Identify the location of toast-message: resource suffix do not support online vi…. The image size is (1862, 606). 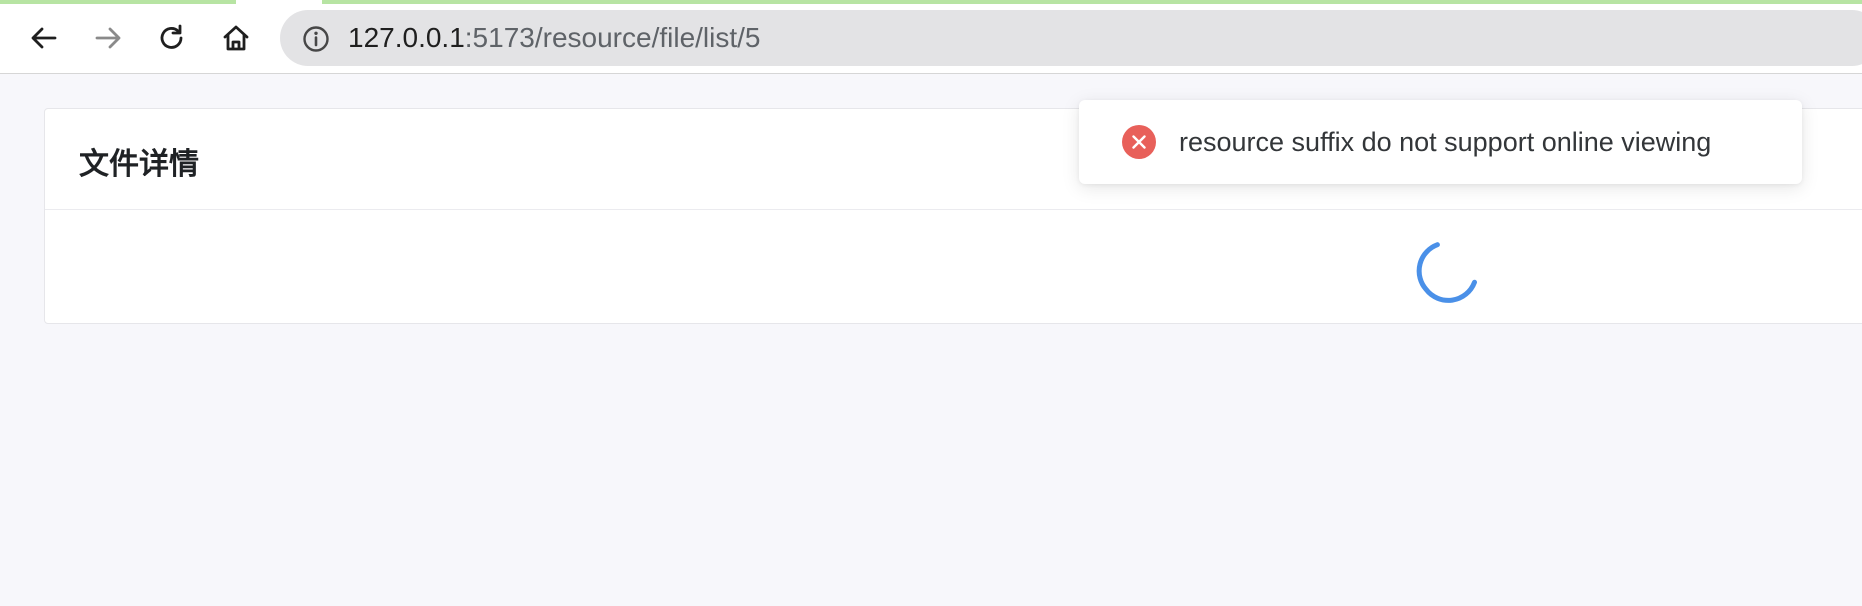
(1445, 142).